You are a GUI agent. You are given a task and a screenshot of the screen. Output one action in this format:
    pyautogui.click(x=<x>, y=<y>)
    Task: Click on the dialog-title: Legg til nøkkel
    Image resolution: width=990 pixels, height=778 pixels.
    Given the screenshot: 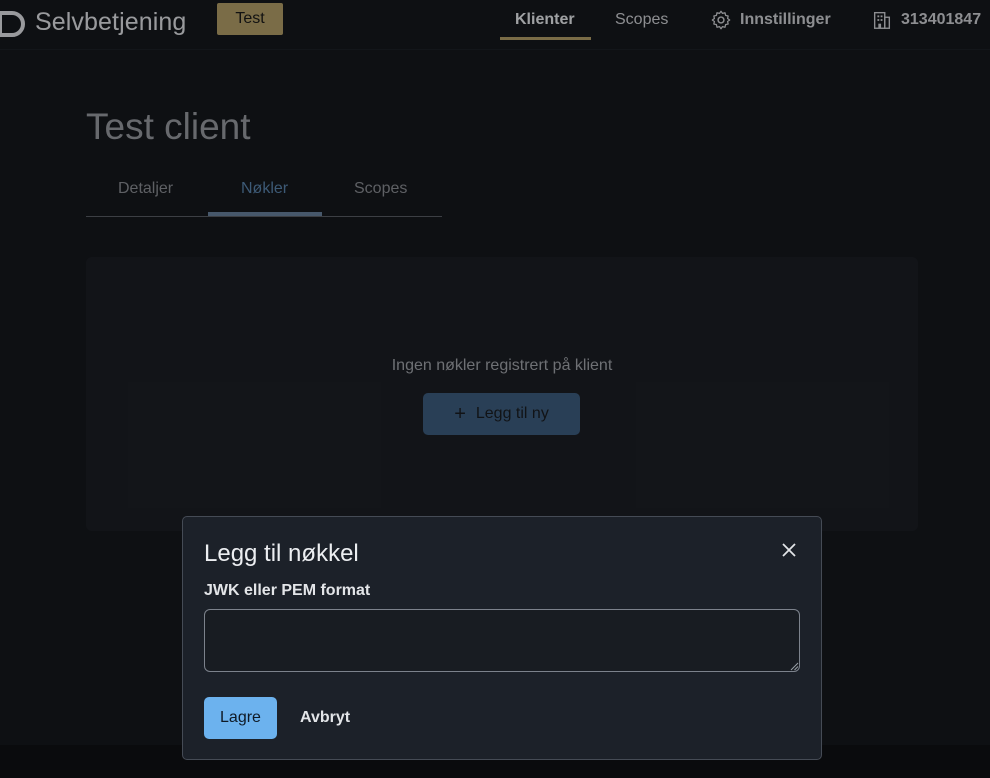 What is the action you would take?
    pyautogui.click(x=281, y=553)
    